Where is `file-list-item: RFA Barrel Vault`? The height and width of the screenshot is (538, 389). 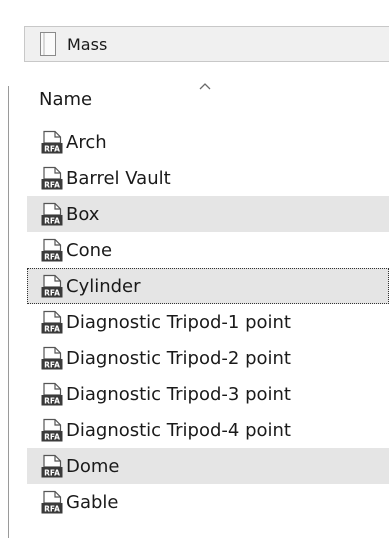
file-list-item: RFA Barrel Vault is located at coordinates (208, 178).